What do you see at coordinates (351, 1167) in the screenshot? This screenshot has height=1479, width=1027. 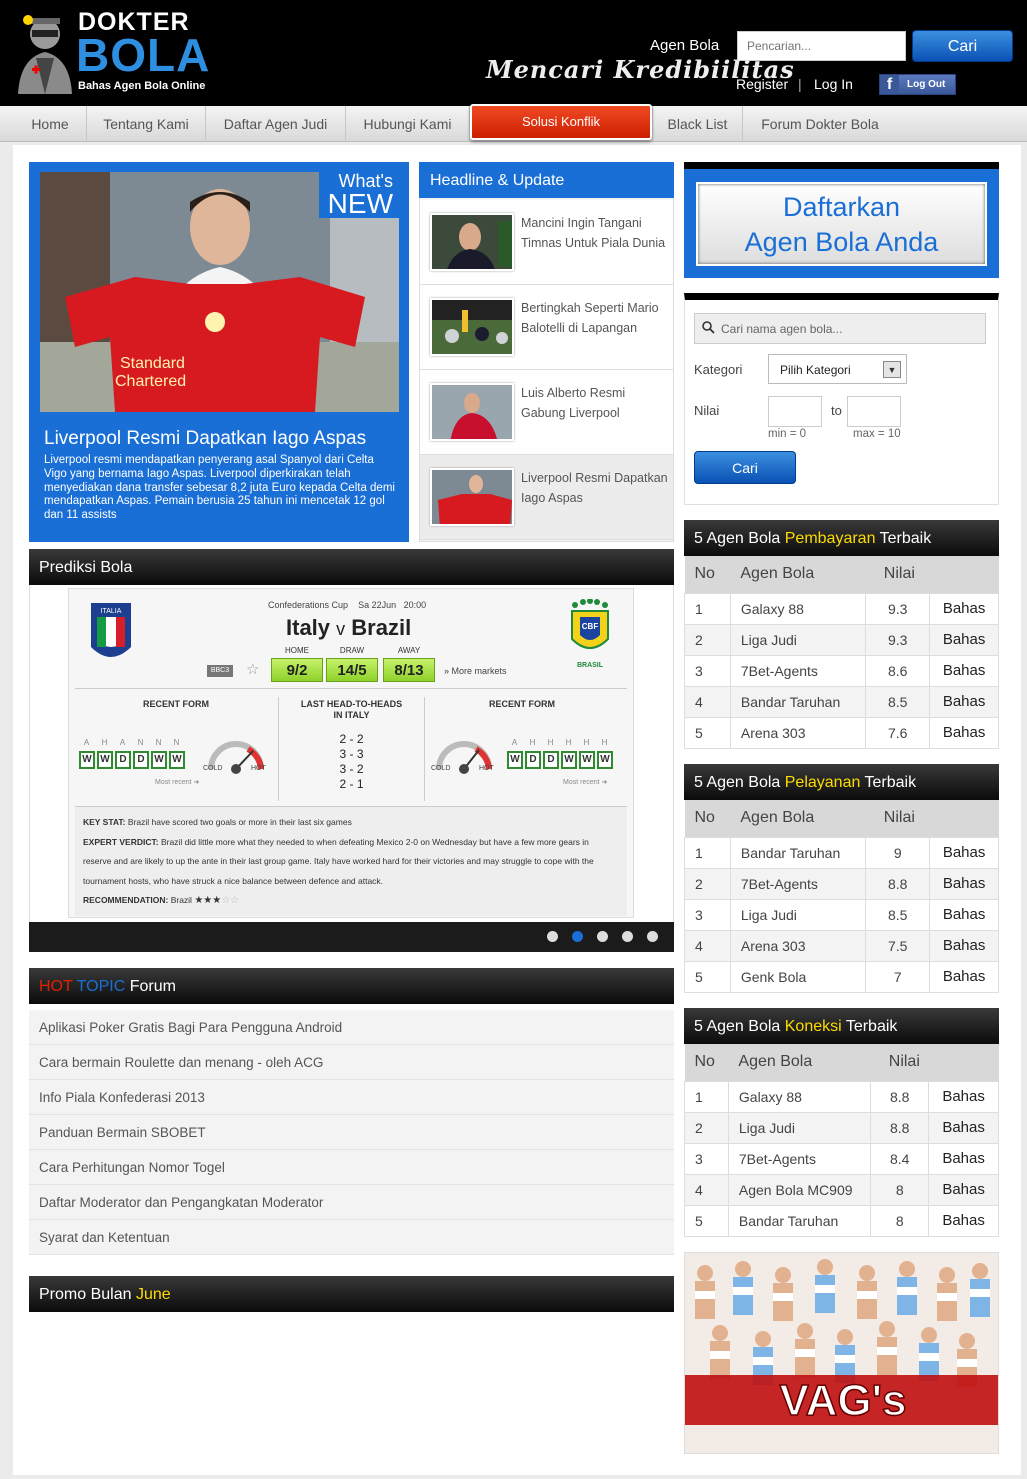 I see `hot-topic-item: Cara Perhitungan Nomor Togel` at bounding box center [351, 1167].